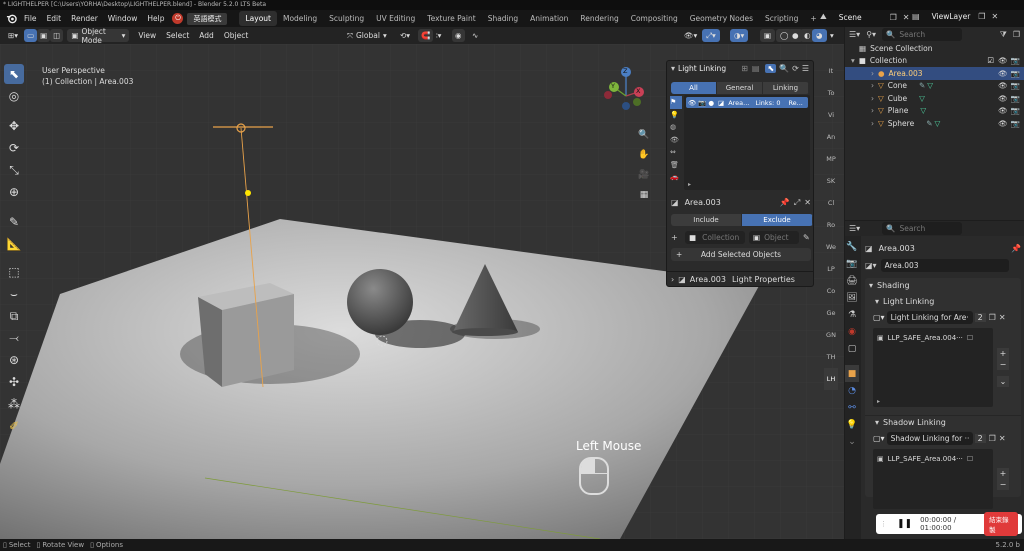 Image resolution: width=1024 pixels, height=551 pixels. Describe the element at coordinates (852, 424) in the screenshot. I see `data-tab-icon: 💡` at that location.